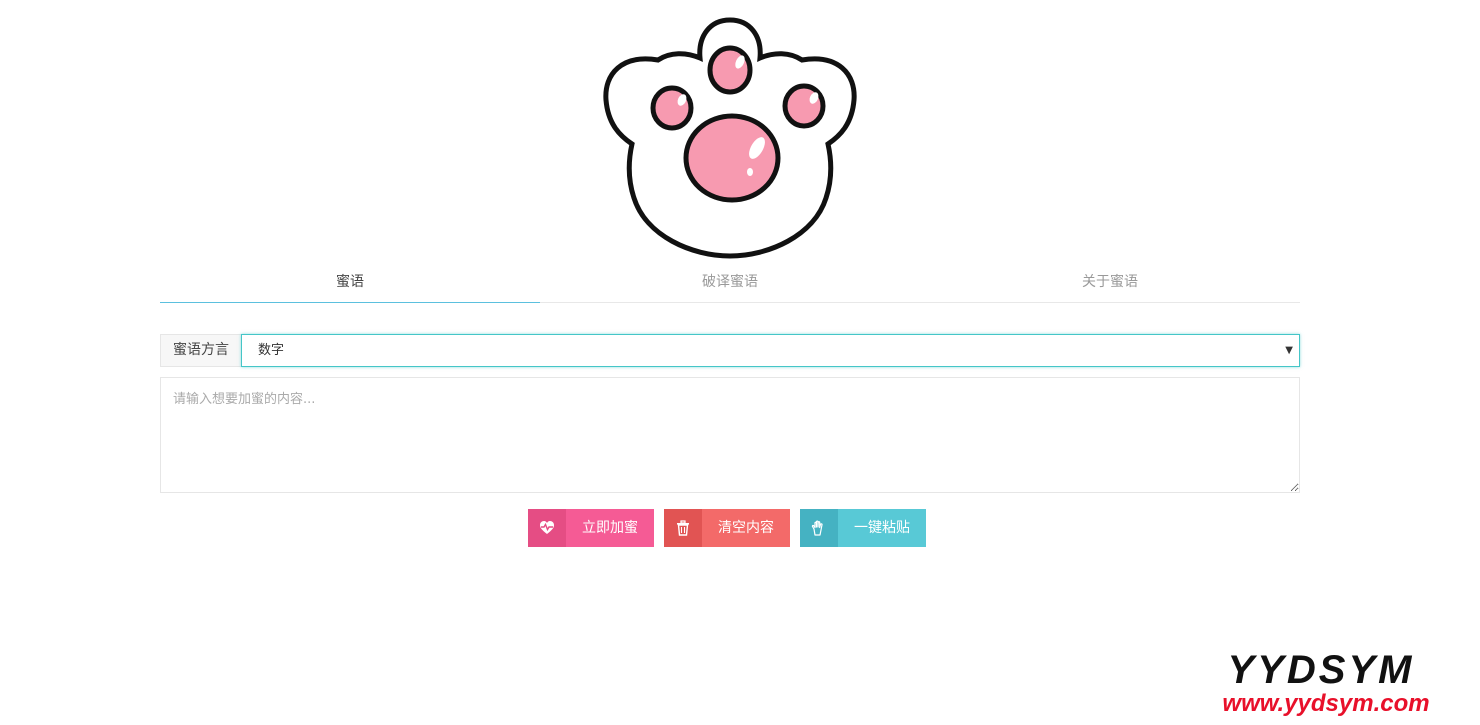  I want to click on action-buttons: 立即加蜜 清空内容 一键粘贴, so click(727, 528).